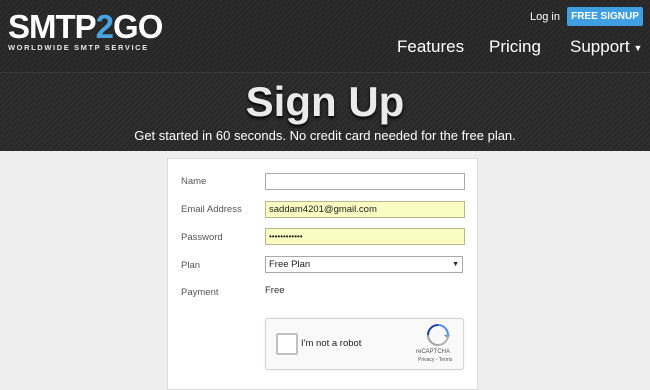 Image resolution: width=650 pixels, height=390 pixels. What do you see at coordinates (365, 209) in the screenshot?
I see `email-input: saddam4201@gmail.com` at bounding box center [365, 209].